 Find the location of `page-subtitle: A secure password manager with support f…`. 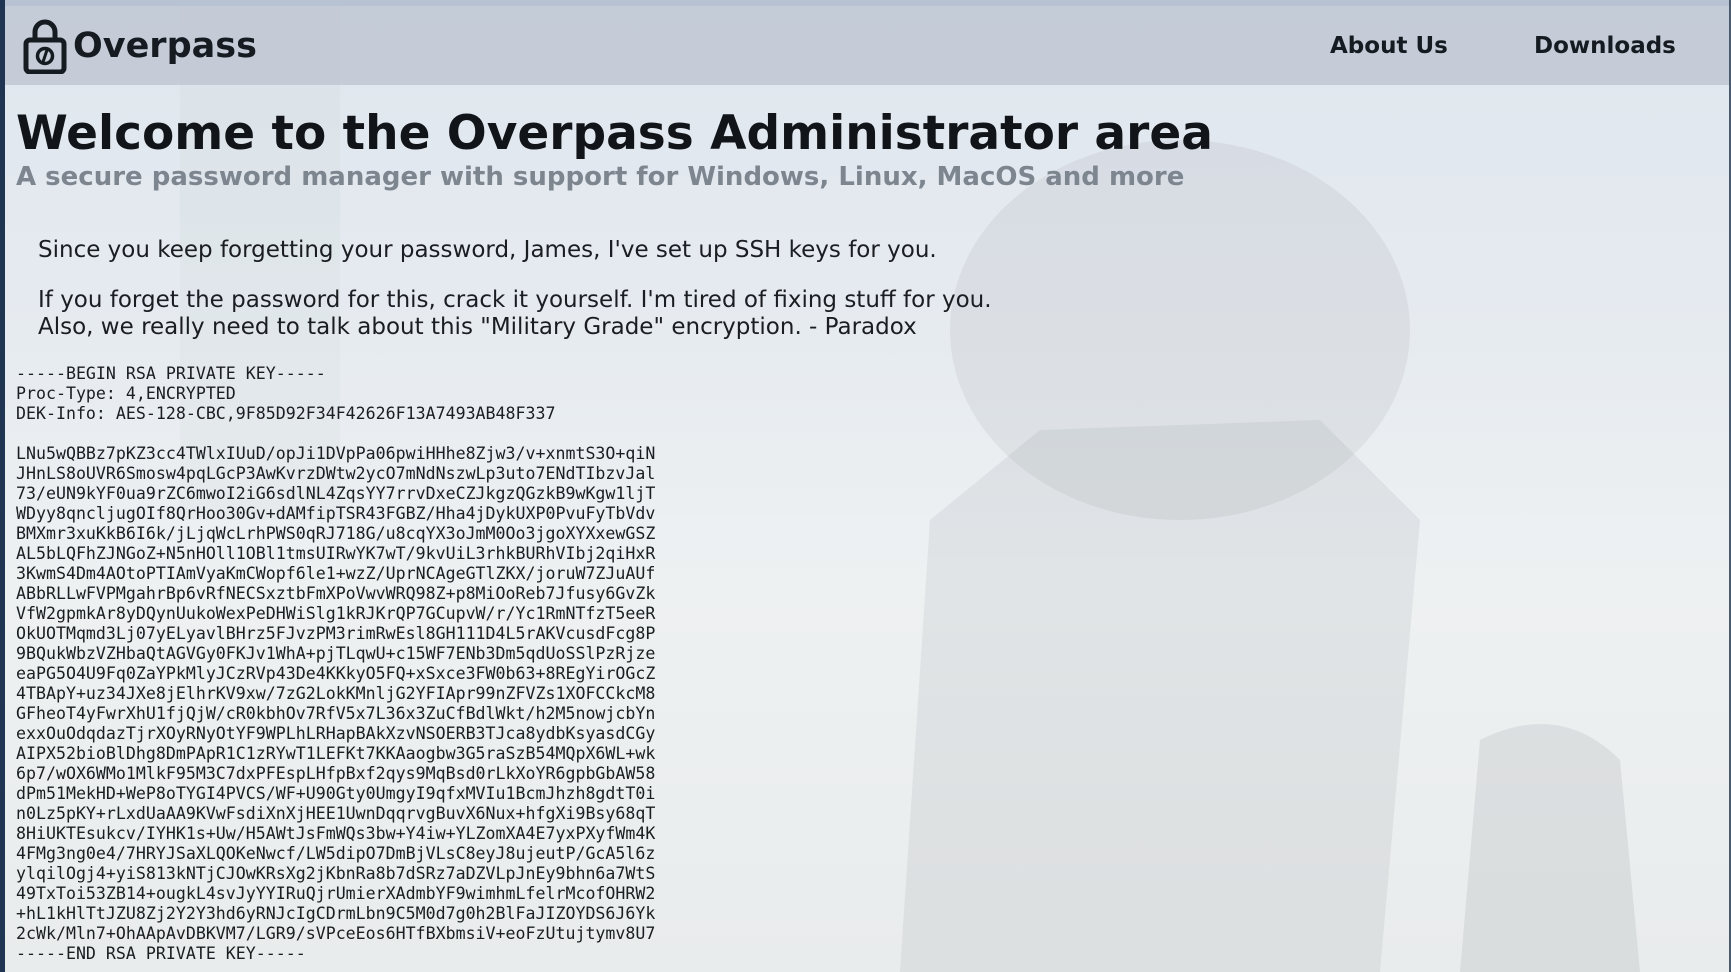

page-subtitle: A secure password manager with support f… is located at coordinates (600, 177).